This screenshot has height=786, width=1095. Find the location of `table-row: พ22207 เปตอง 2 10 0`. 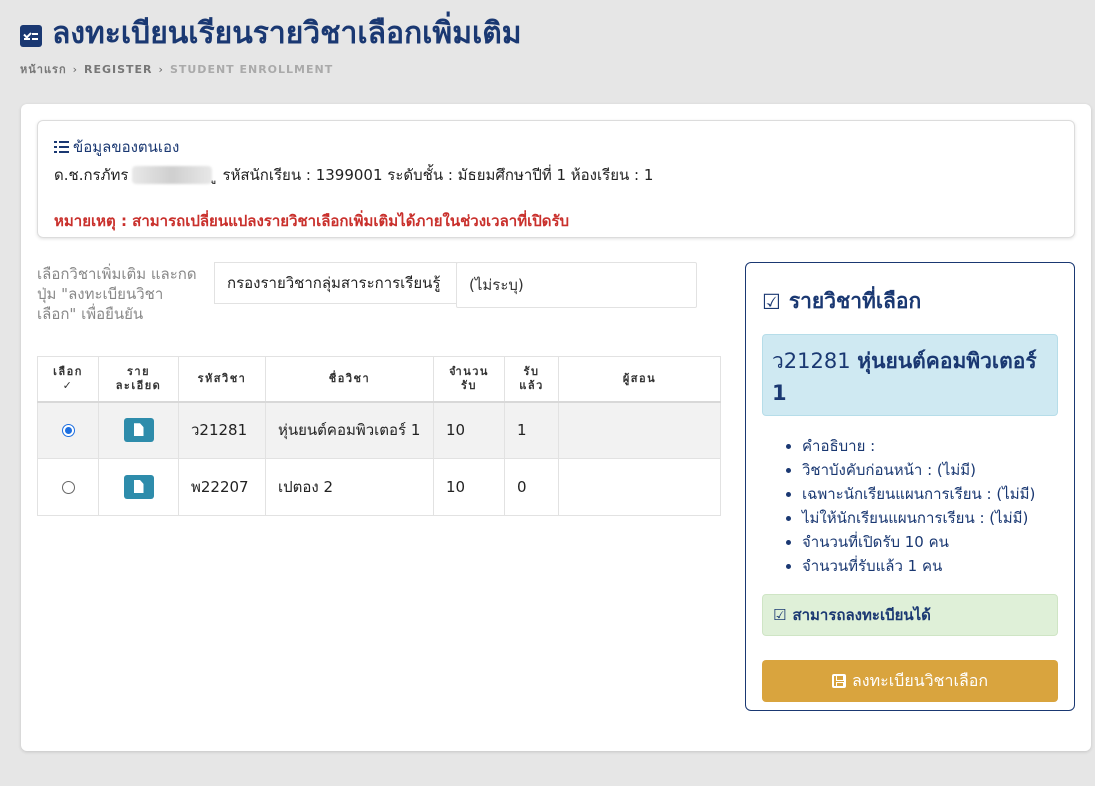

table-row: พ22207 เปตอง 2 10 0 is located at coordinates (379, 487).